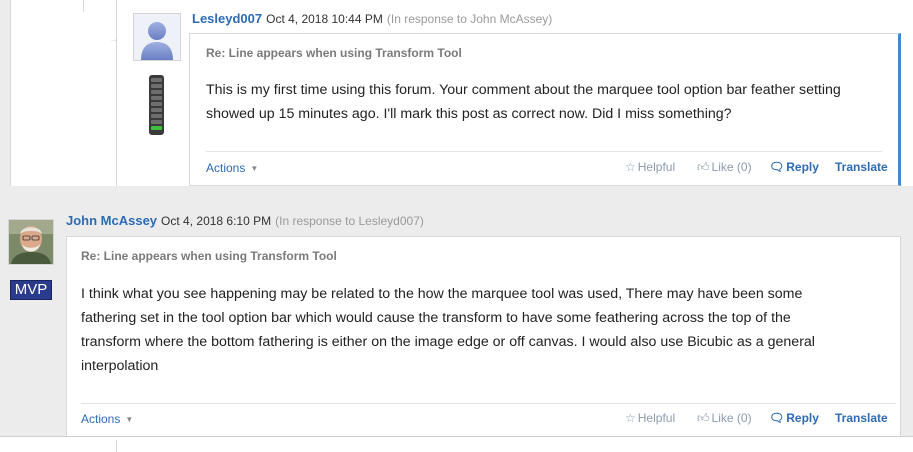 The image size is (913, 452). I want to click on author-link: Lesleyd007, so click(227, 18).